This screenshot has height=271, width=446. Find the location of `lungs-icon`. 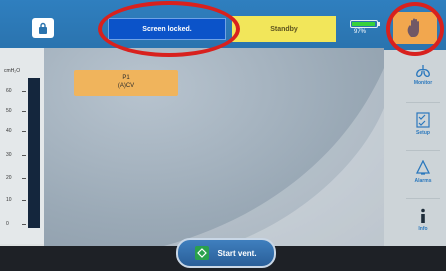

lungs-icon is located at coordinates (423, 71).